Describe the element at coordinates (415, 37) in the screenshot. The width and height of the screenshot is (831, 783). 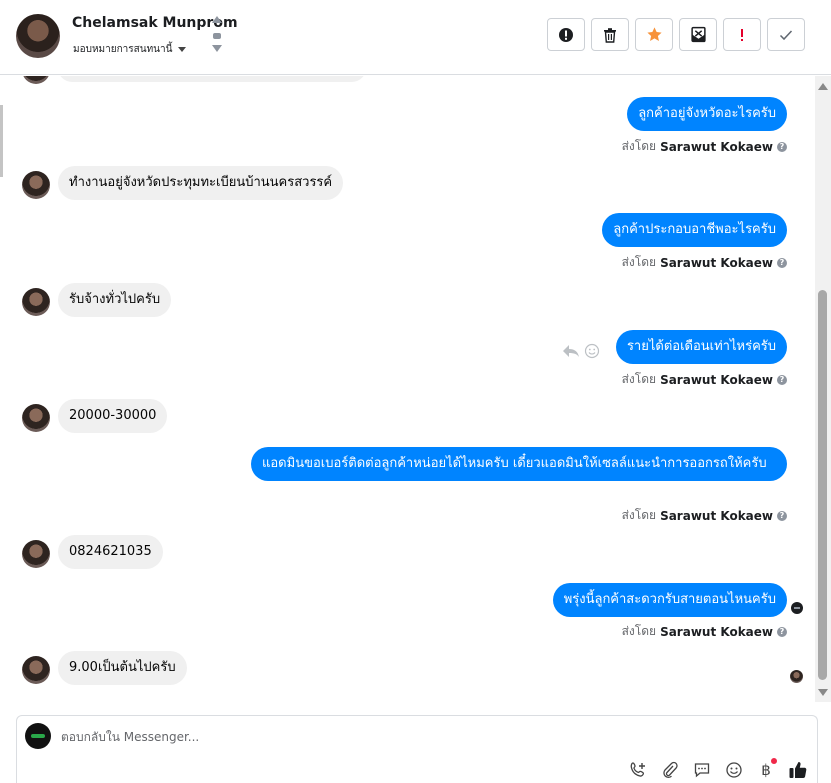
I see `conversation-header: Chelamsak Munprom มอบหมายการสนทนานี้` at that location.